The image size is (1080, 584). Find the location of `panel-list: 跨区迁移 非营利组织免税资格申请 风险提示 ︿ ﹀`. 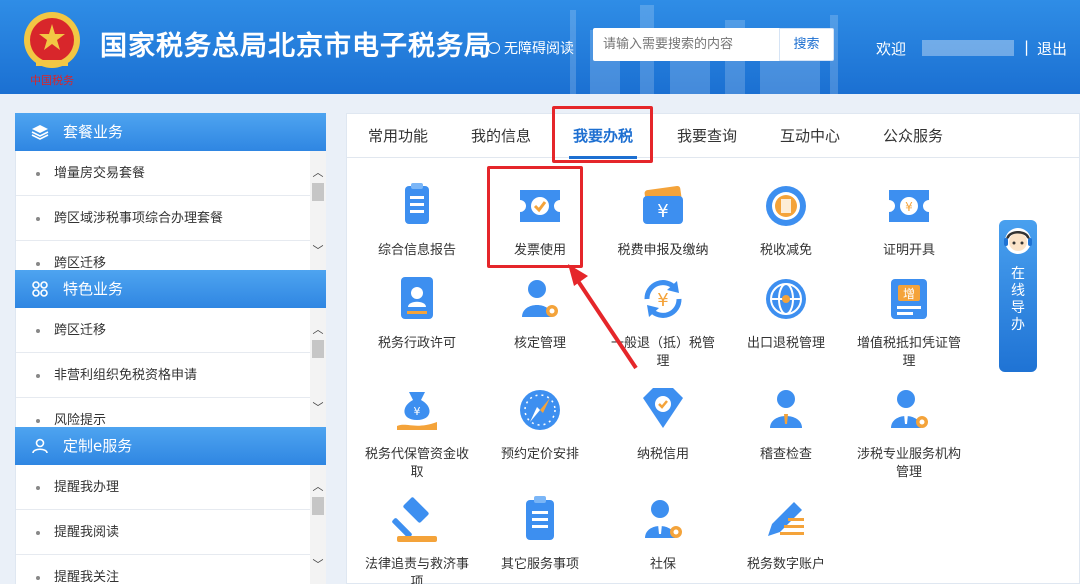

panel-list: 跨区迁移 非营利组织免税资格申请 风险提示 ︿ ﹀ is located at coordinates (170, 368).